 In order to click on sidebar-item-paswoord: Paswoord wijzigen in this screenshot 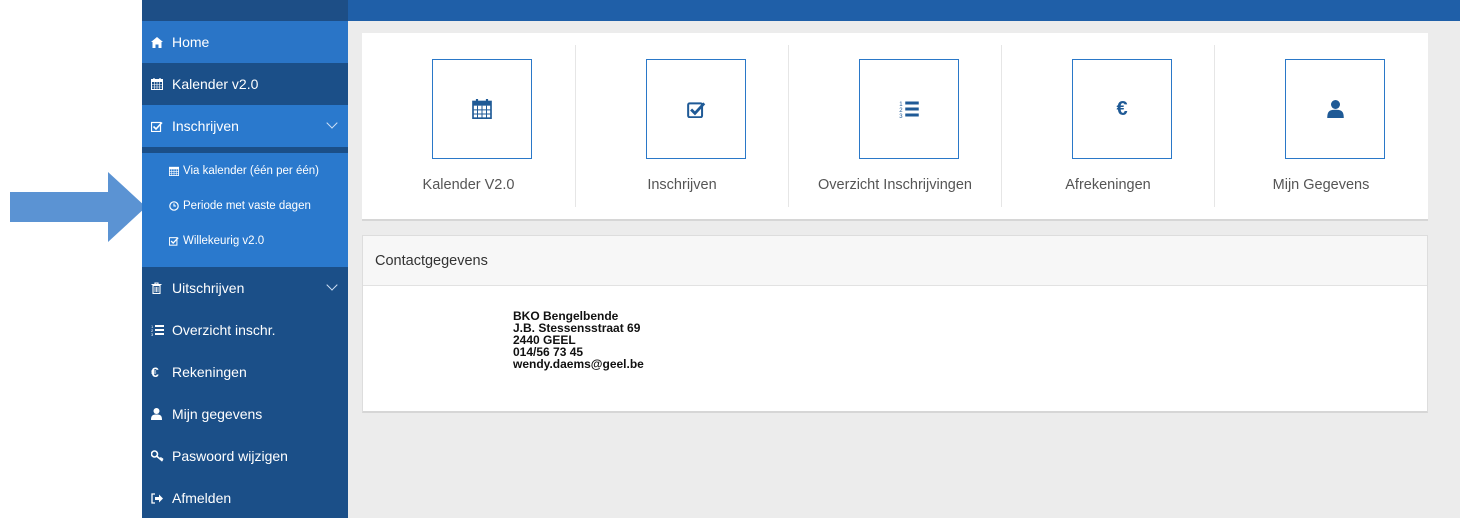, I will do `click(245, 456)`.